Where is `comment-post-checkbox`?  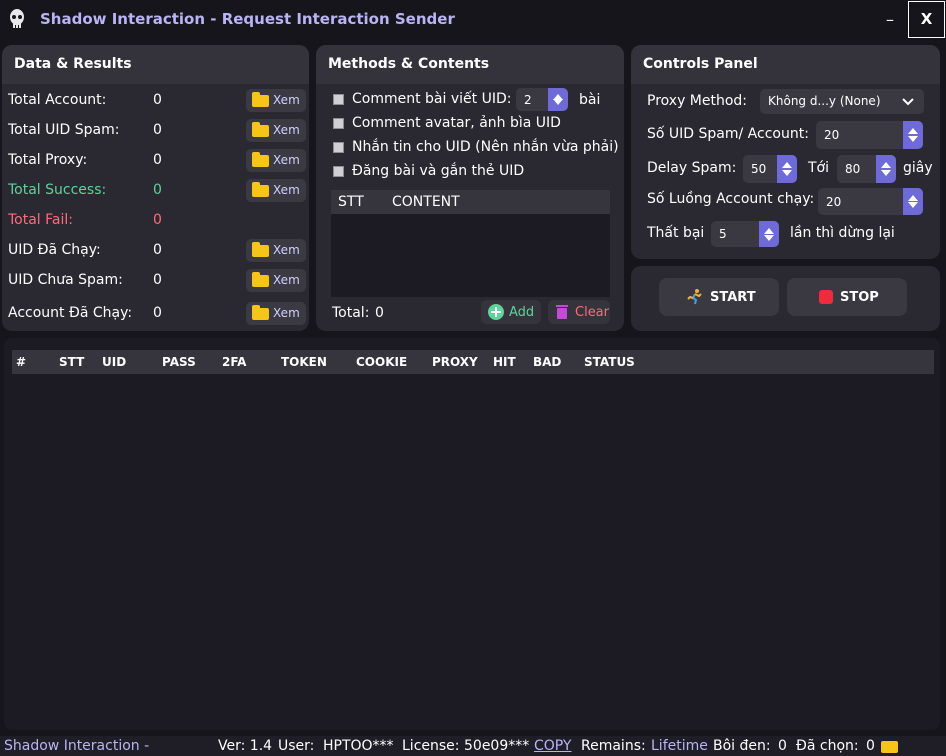
comment-post-checkbox is located at coordinates (338, 99).